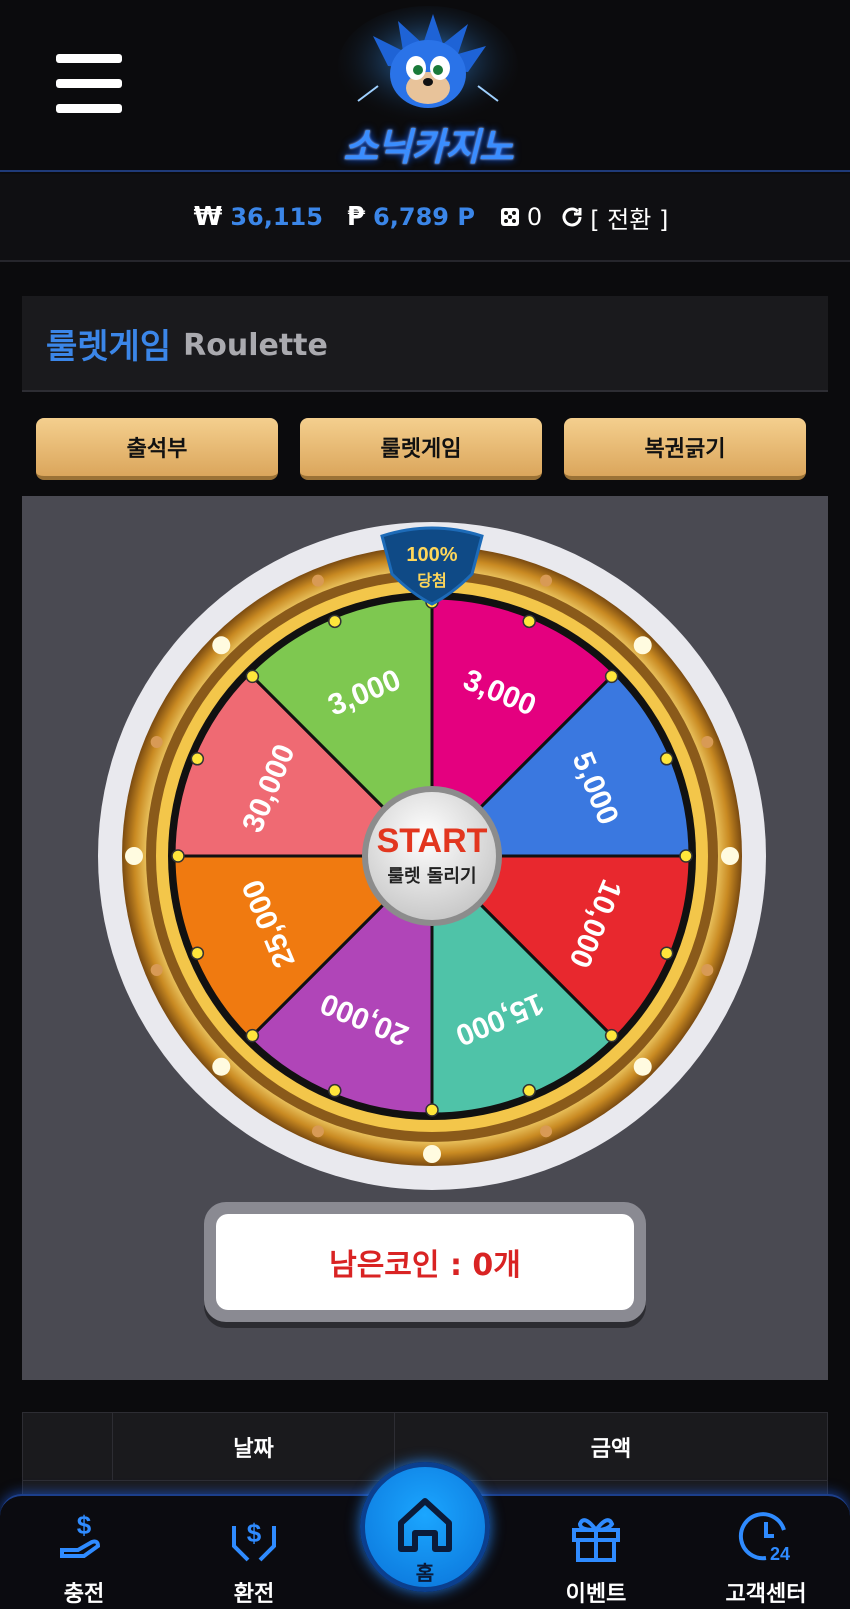 The height and width of the screenshot is (1609, 850). Describe the element at coordinates (356, 217) in the screenshot. I see `point-symbol: ₱` at that location.